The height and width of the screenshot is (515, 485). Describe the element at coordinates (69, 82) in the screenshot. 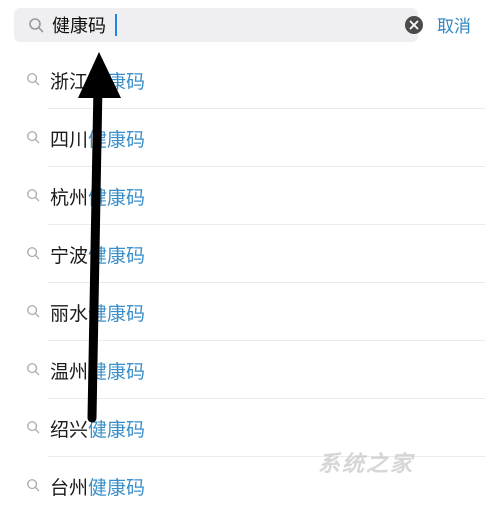

I see `suggestion-city: 浙江` at that location.